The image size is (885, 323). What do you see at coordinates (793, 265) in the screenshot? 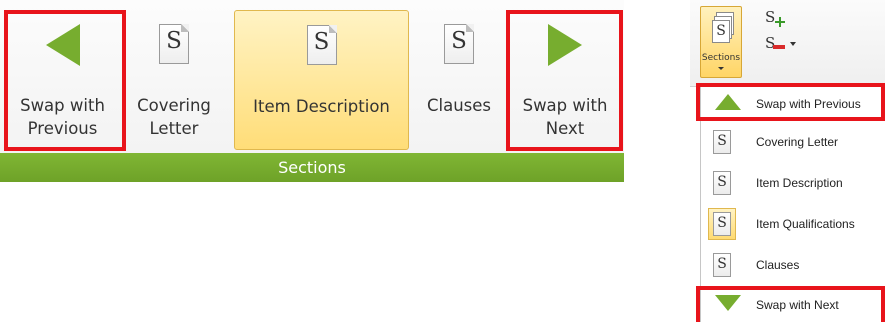
I see `menu-item-clauses: S Clauses` at bounding box center [793, 265].